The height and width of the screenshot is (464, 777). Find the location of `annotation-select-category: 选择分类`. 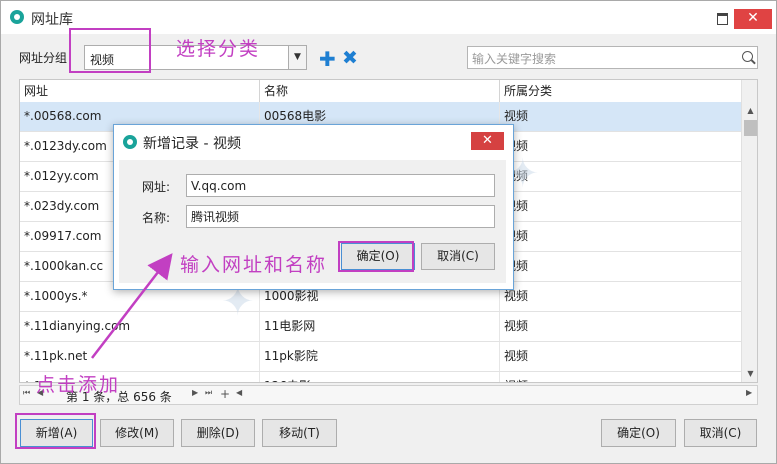

annotation-select-category: 选择分类 is located at coordinates (218, 49).